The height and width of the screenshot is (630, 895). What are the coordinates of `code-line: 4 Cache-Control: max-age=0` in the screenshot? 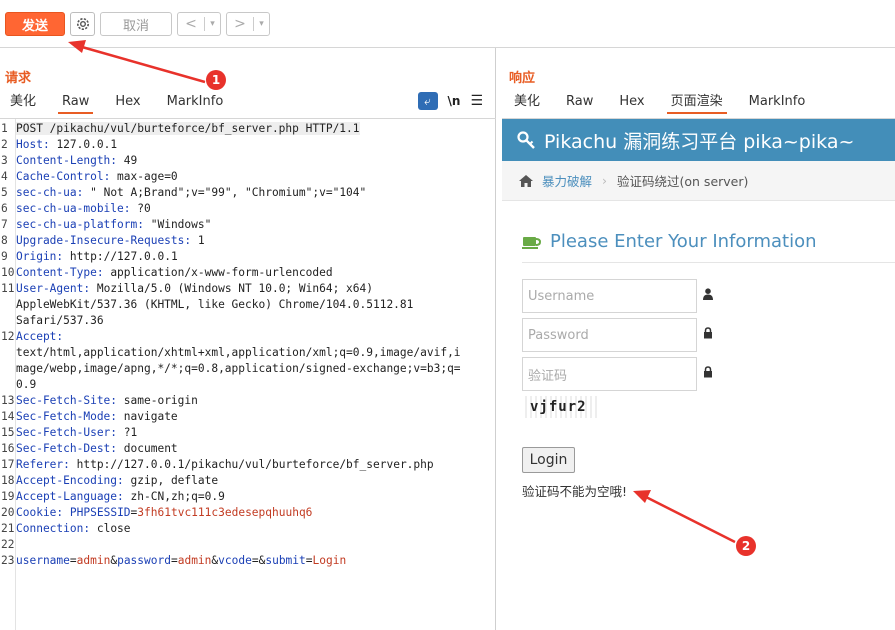 It's located at (245, 177).